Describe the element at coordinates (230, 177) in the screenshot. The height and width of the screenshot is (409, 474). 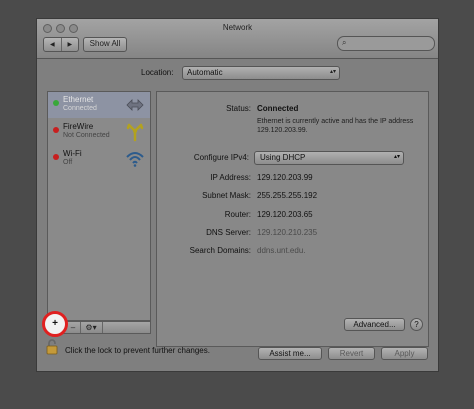
I see `ip-address-label: IP Address:` at that location.